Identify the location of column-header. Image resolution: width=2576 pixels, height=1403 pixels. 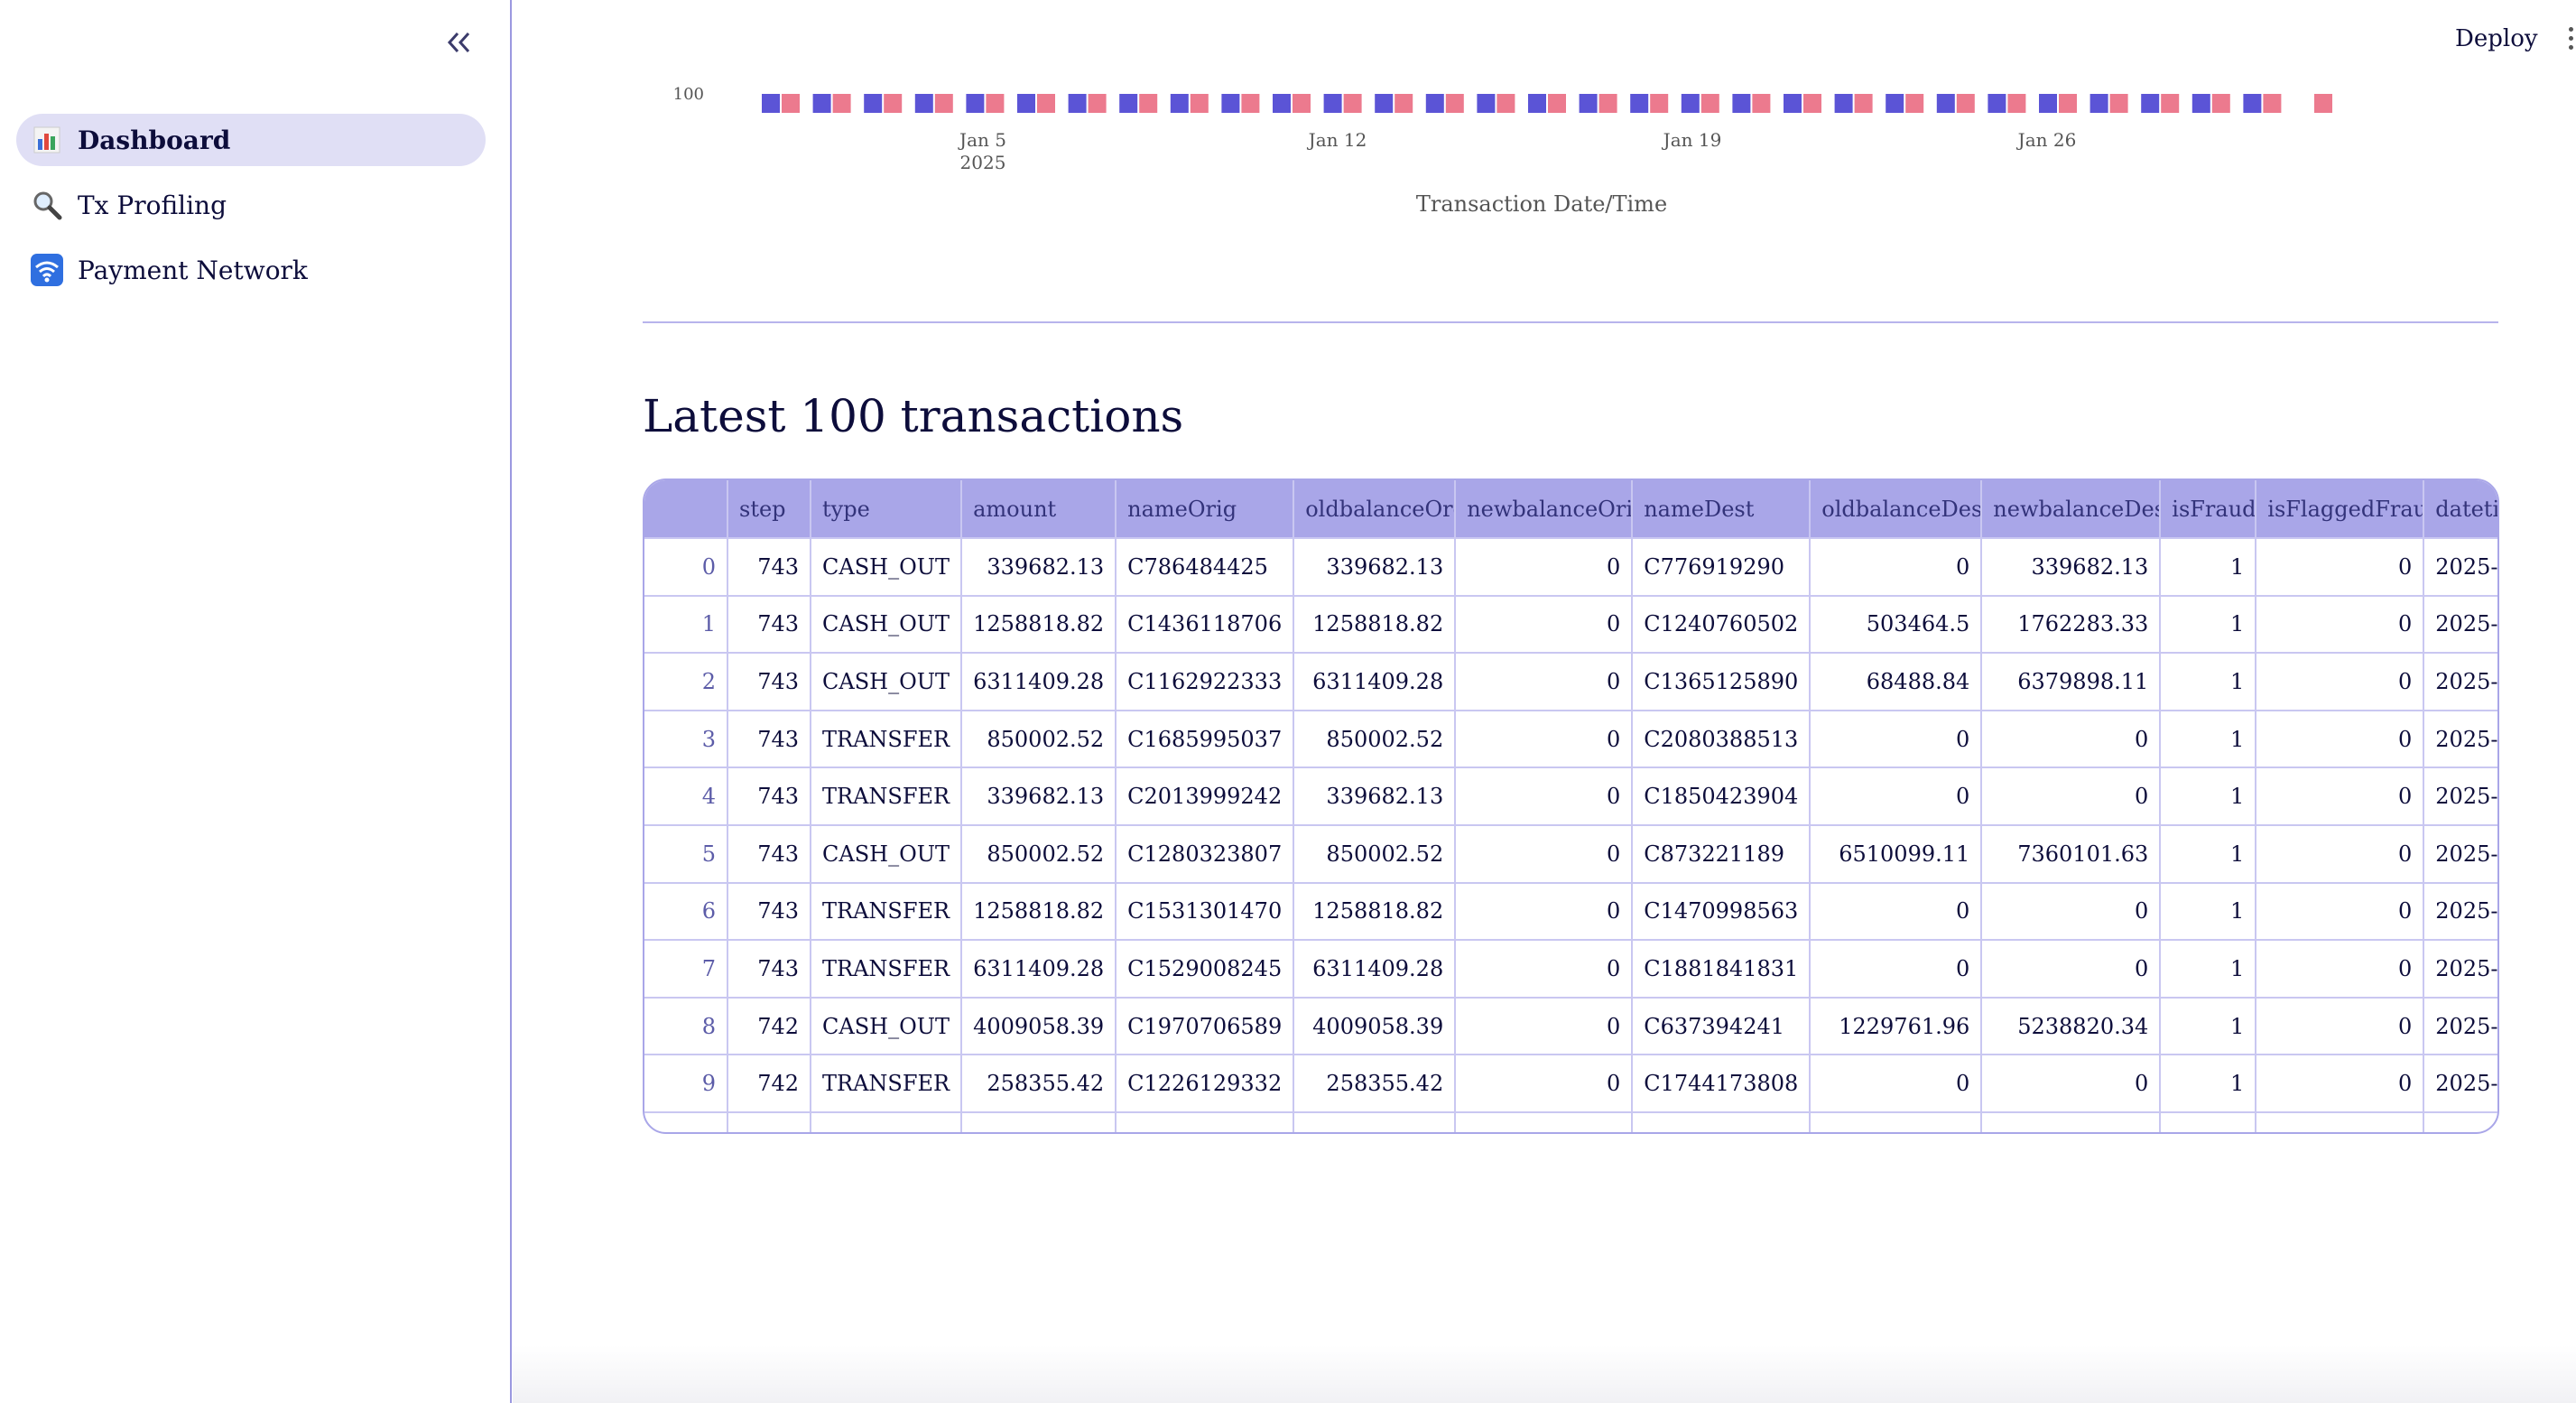
(686, 509).